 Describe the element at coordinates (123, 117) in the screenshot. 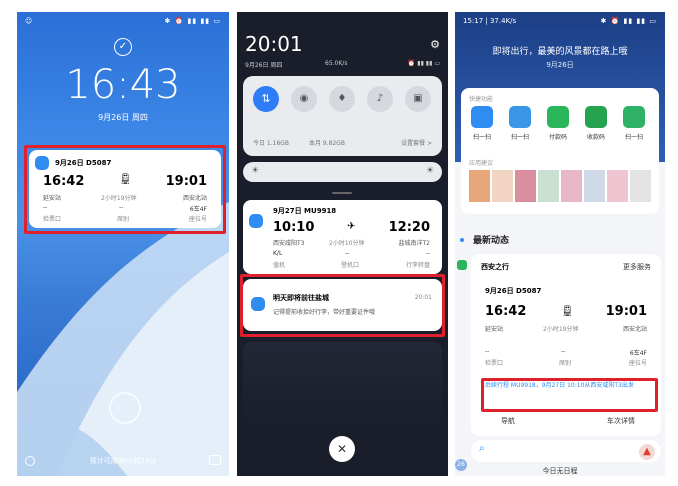

I see `lock-date: 9月26日 周四` at that location.